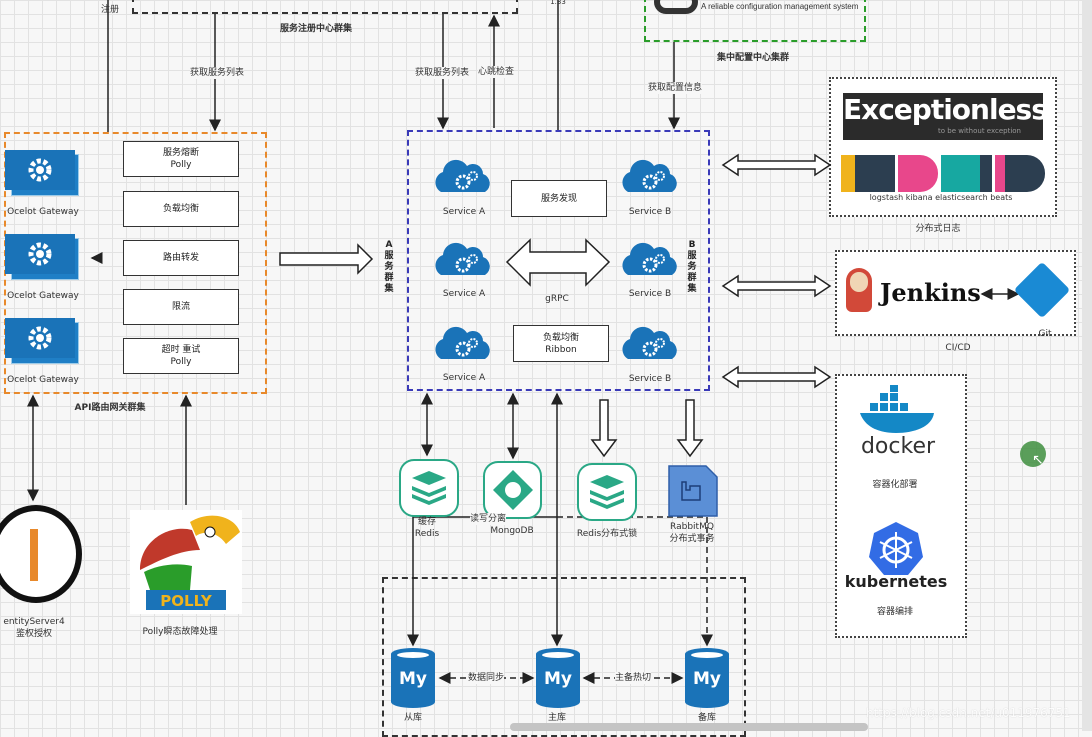 The height and width of the screenshot is (737, 1092). What do you see at coordinates (689, 727) in the screenshot?
I see `horizontal-scrollbar` at bounding box center [689, 727].